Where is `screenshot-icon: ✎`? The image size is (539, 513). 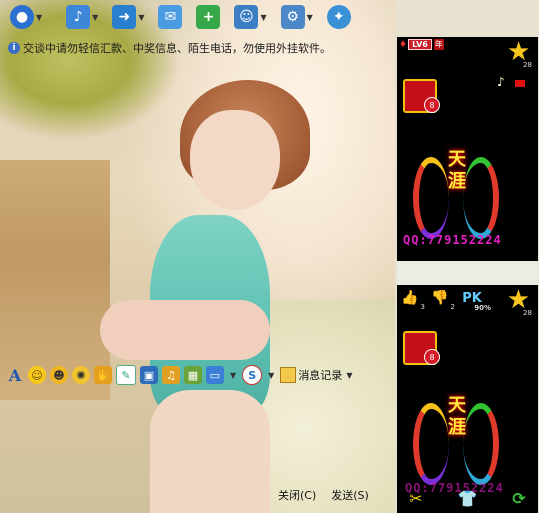 screenshot-icon: ✎ is located at coordinates (126, 375).